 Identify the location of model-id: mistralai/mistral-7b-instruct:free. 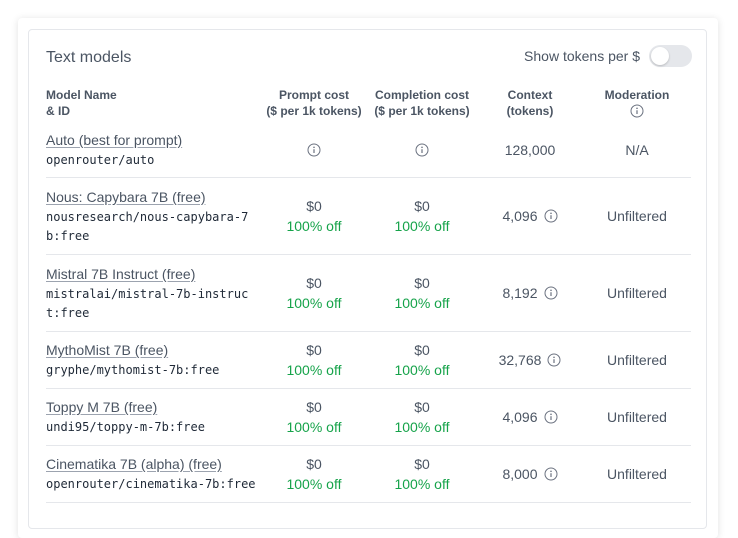
(147, 303).